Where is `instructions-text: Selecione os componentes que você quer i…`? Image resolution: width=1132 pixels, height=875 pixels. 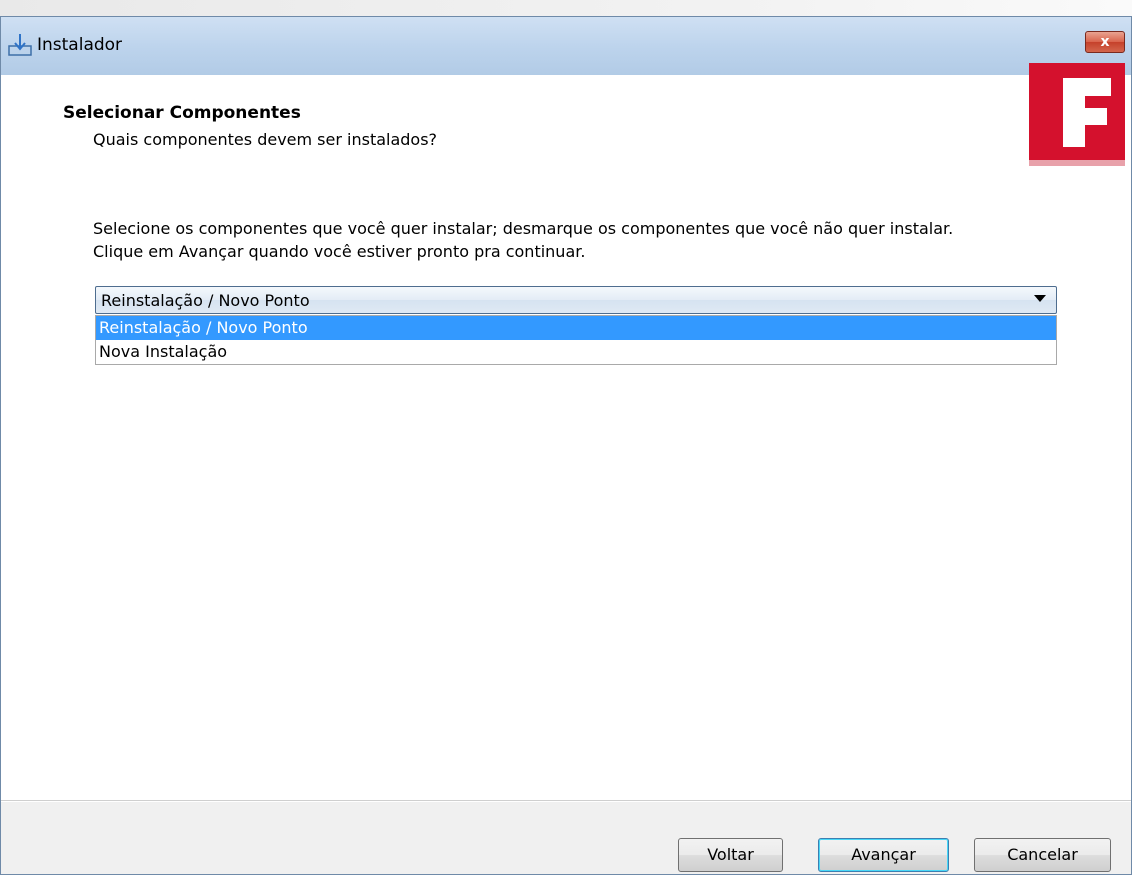
instructions-text: Selecione os componentes que você quer i… is located at coordinates (593, 240).